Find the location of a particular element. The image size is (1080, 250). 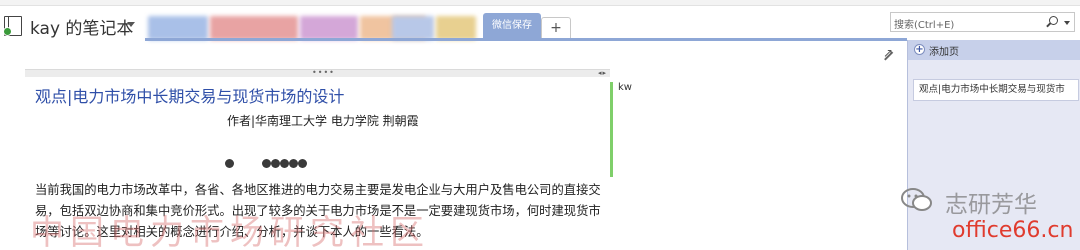

wechat-logo-icon is located at coordinates (916, 199).